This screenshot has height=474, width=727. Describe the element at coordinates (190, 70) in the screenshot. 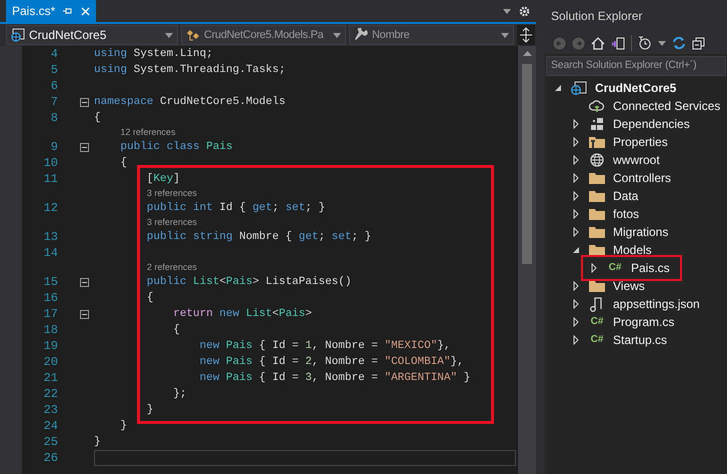

I see `code-line: using System.Threading.Tasks;` at that location.